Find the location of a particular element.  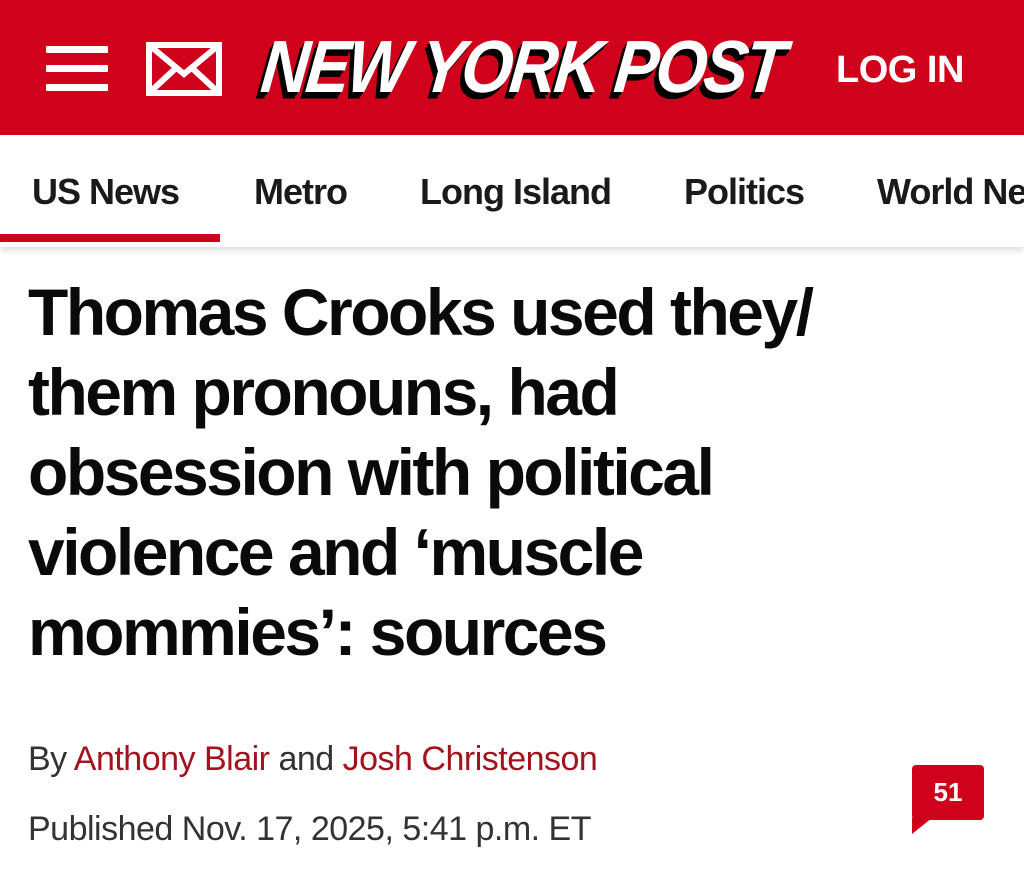

byline-joiner: and is located at coordinates (306, 759).